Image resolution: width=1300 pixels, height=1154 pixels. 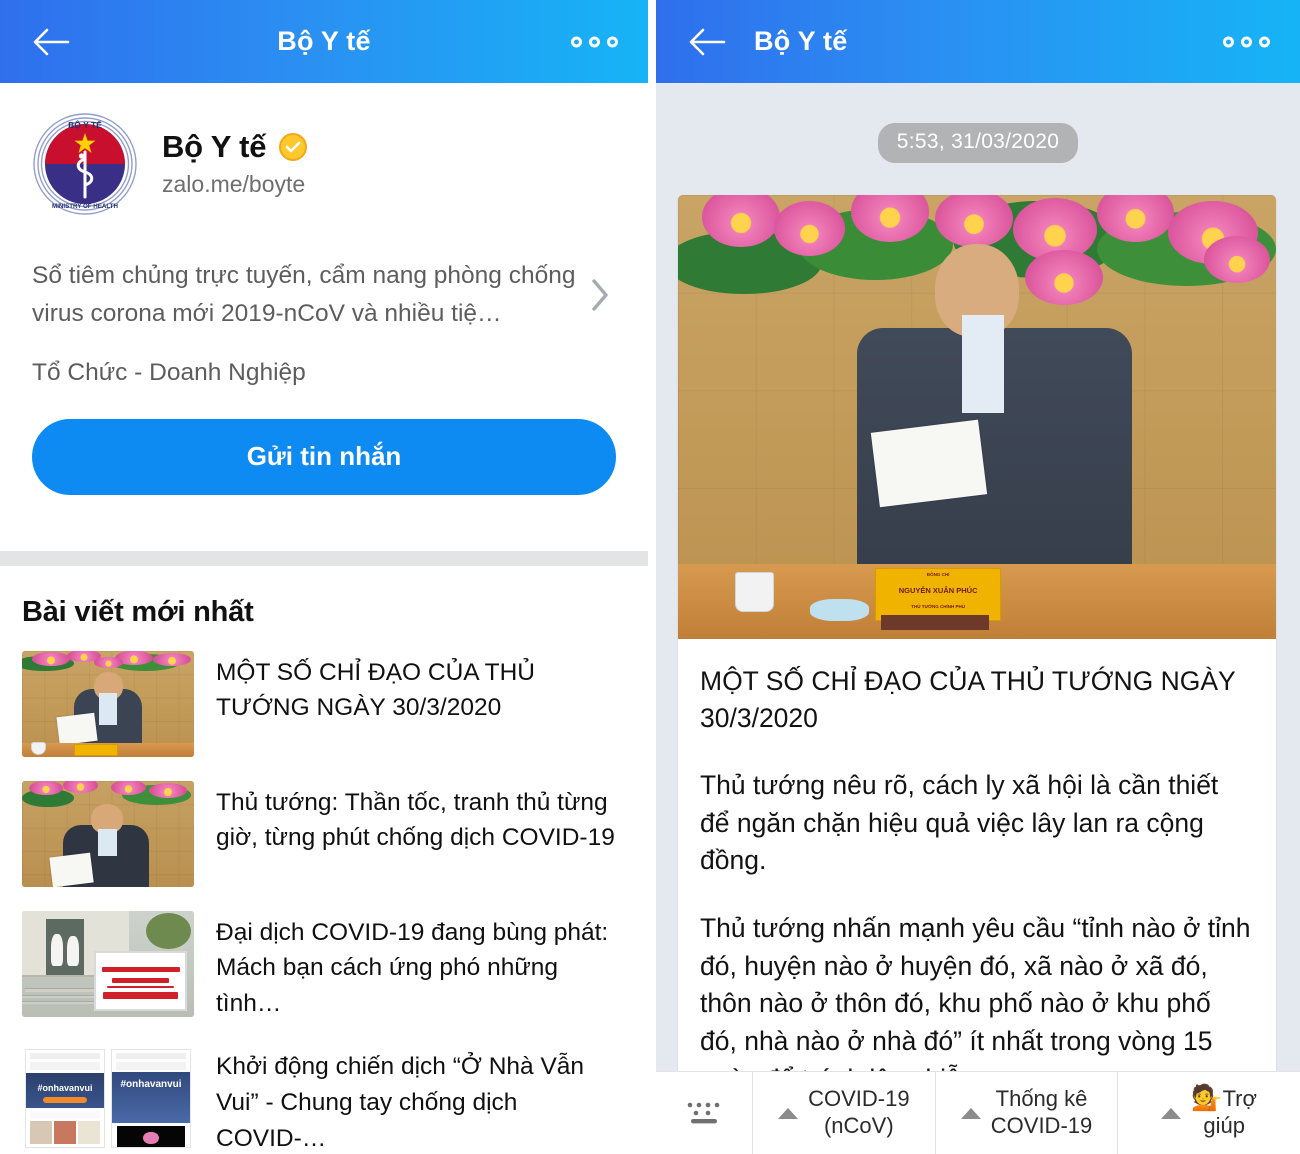 I want to click on keyboard-icon, so click(x=703, y=1113).